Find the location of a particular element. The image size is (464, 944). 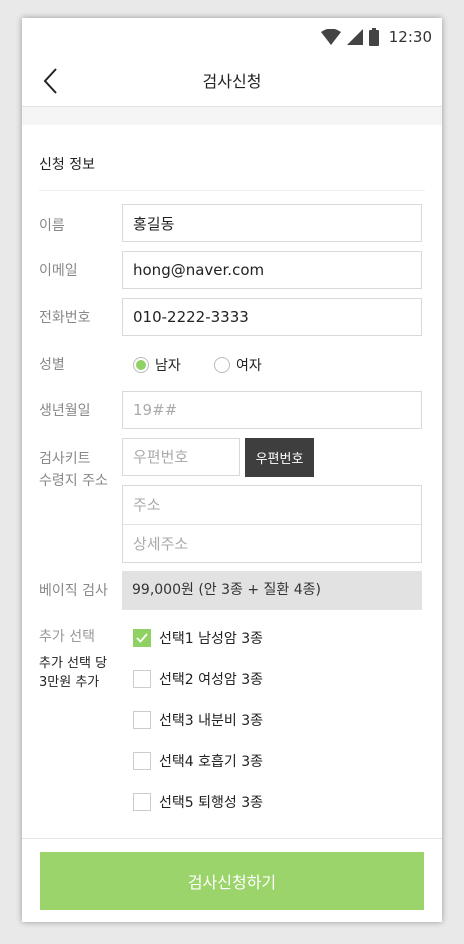

radio-label-female: 여자 is located at coordinates (249, 366).